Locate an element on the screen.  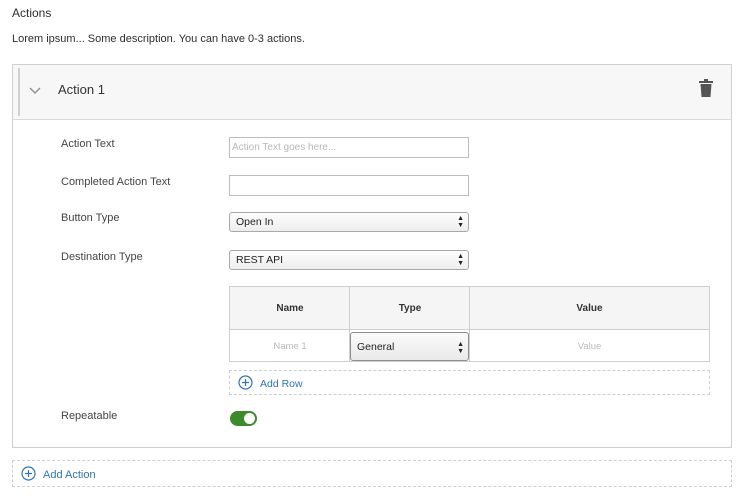
add-row-button: Add Row is located at coordinates (469, 382).